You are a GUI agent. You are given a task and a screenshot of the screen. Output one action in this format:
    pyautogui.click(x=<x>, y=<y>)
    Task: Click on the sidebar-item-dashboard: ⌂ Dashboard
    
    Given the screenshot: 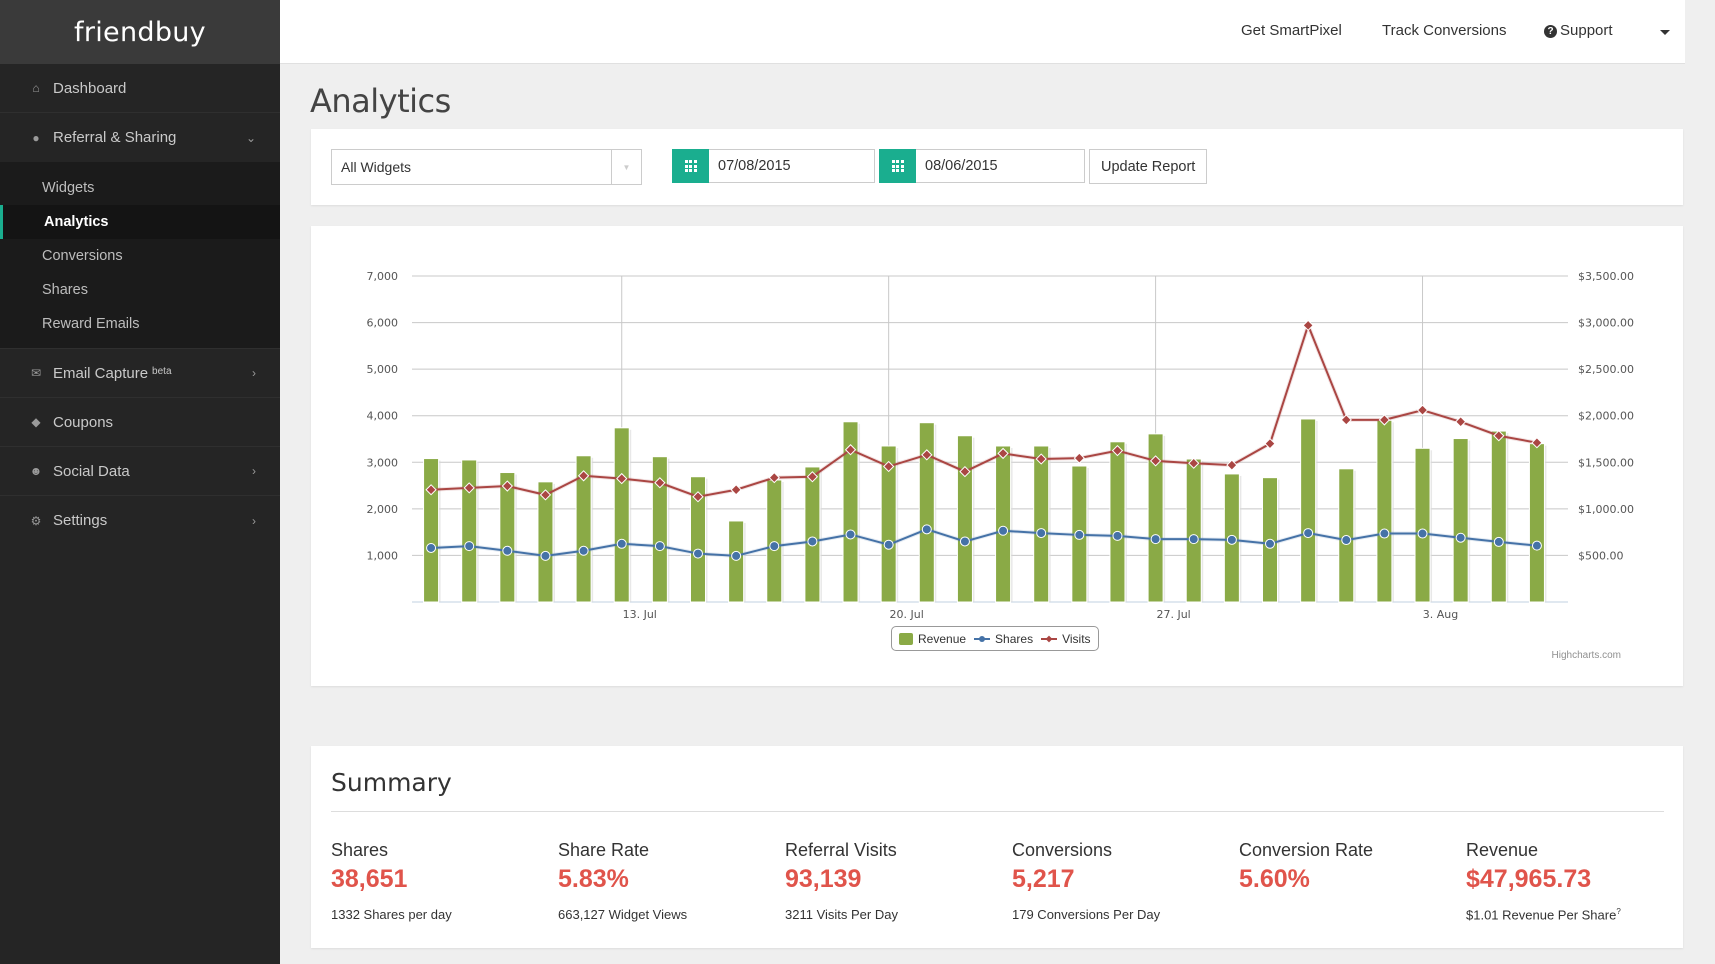 What is the action you would take?
    pyautogui.click(x=140, y=88)
    